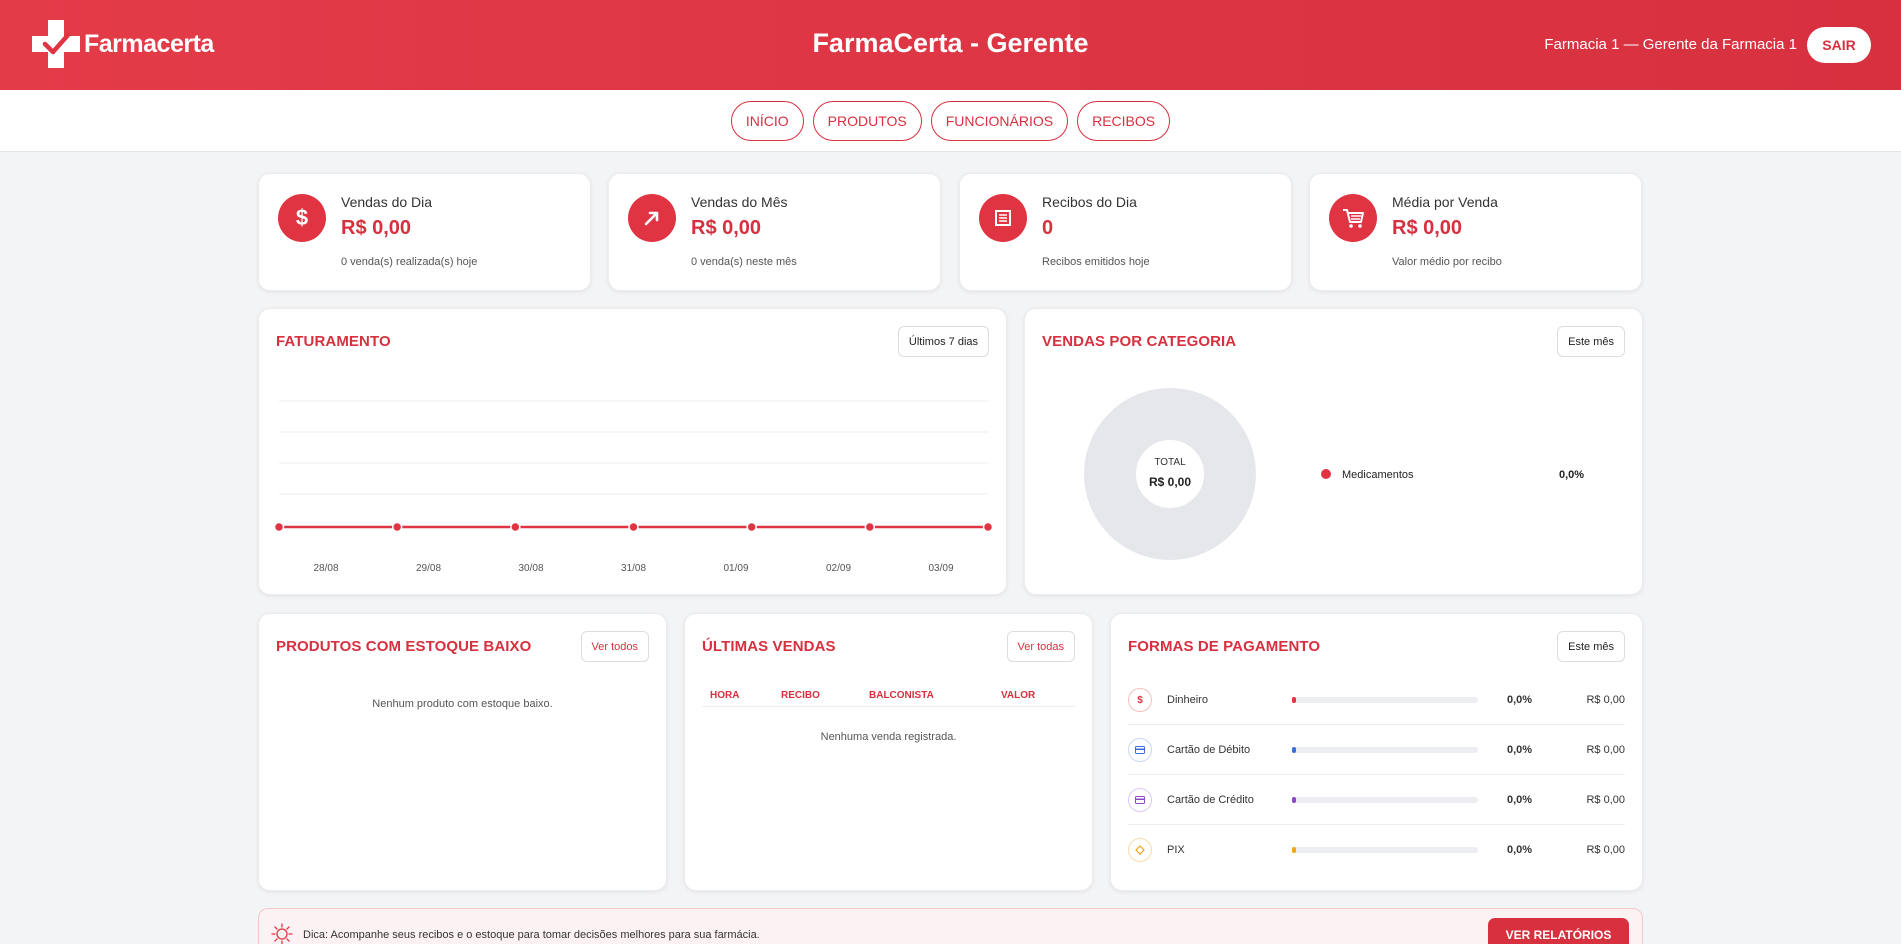 The height and width of the screenshot is (944, 1901). Describe the element at coordinates (1018, 695) in the screenshot. I see `table-header-valor: VALOR` at that location.